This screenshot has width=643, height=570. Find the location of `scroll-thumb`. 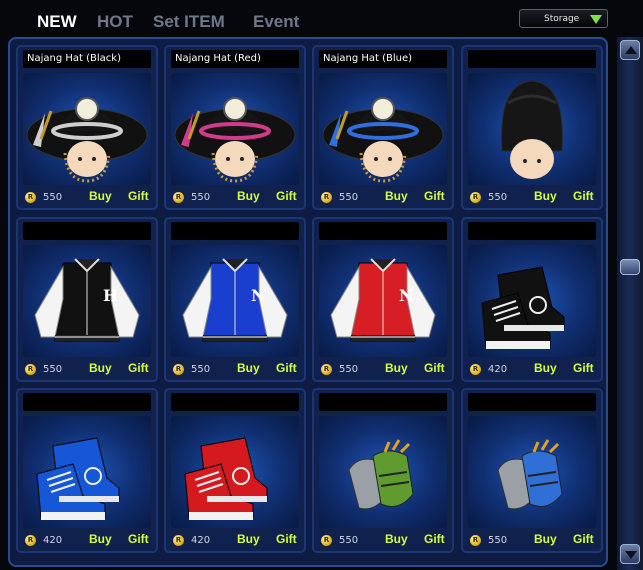

scroll-thumb is located at coordinates (630, 267).